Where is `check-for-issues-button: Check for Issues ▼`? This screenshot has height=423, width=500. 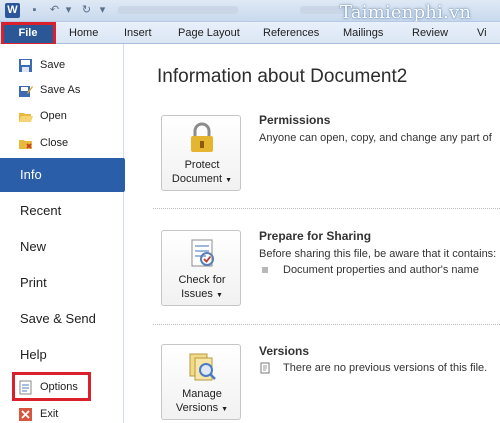 check-for-issues-button: Check for Issues ▼ is located at coordinates (201, 268).